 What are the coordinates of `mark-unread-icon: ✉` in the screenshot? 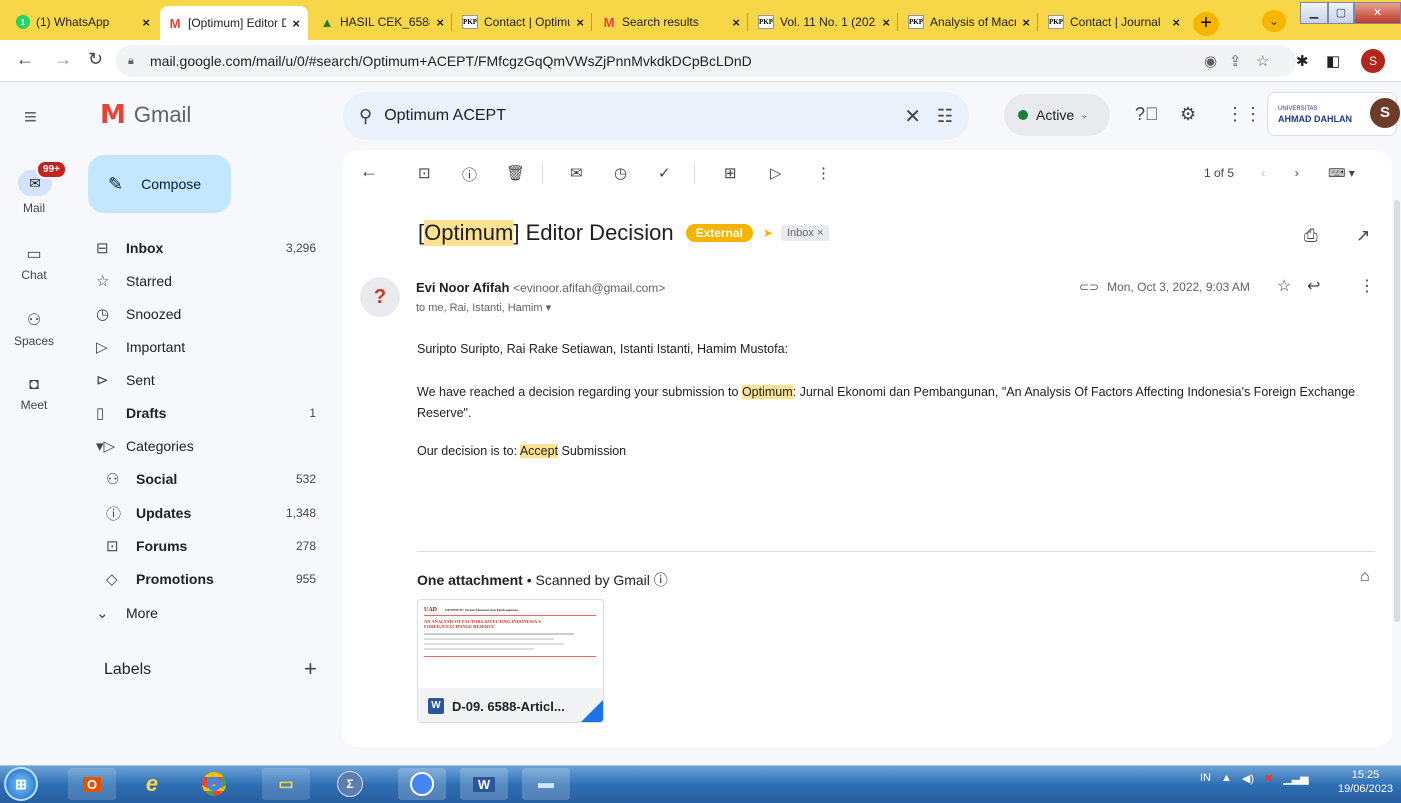 It's located at (576, 173).